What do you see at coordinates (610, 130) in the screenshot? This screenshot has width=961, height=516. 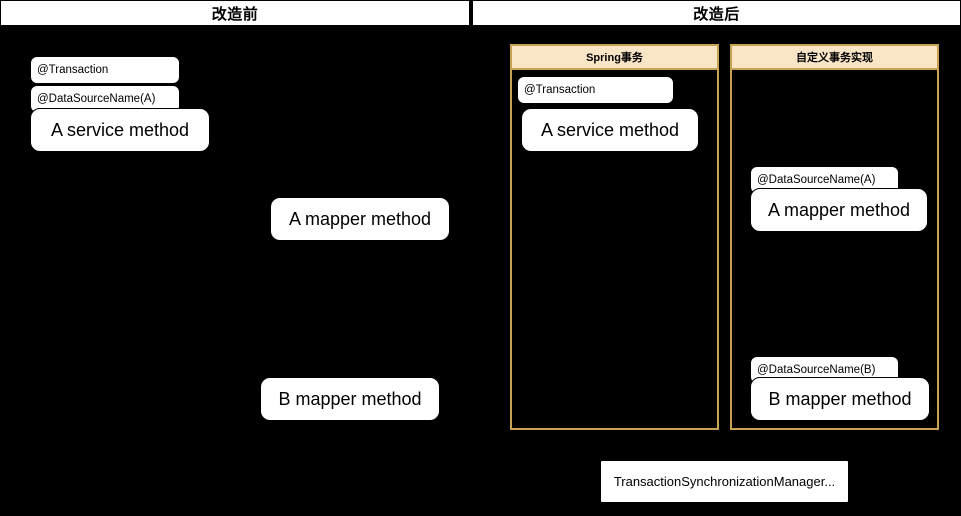 I see `node-a-service-method-after: A service method` at bounding box center [610, 130].